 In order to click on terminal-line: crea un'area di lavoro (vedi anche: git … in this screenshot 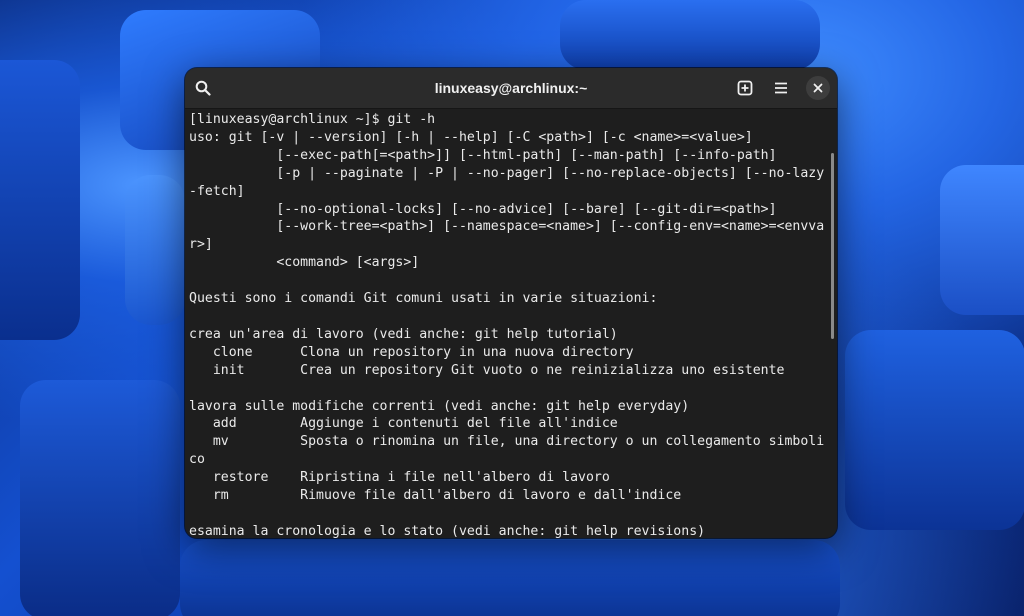, I will do `click(403, 334)`.